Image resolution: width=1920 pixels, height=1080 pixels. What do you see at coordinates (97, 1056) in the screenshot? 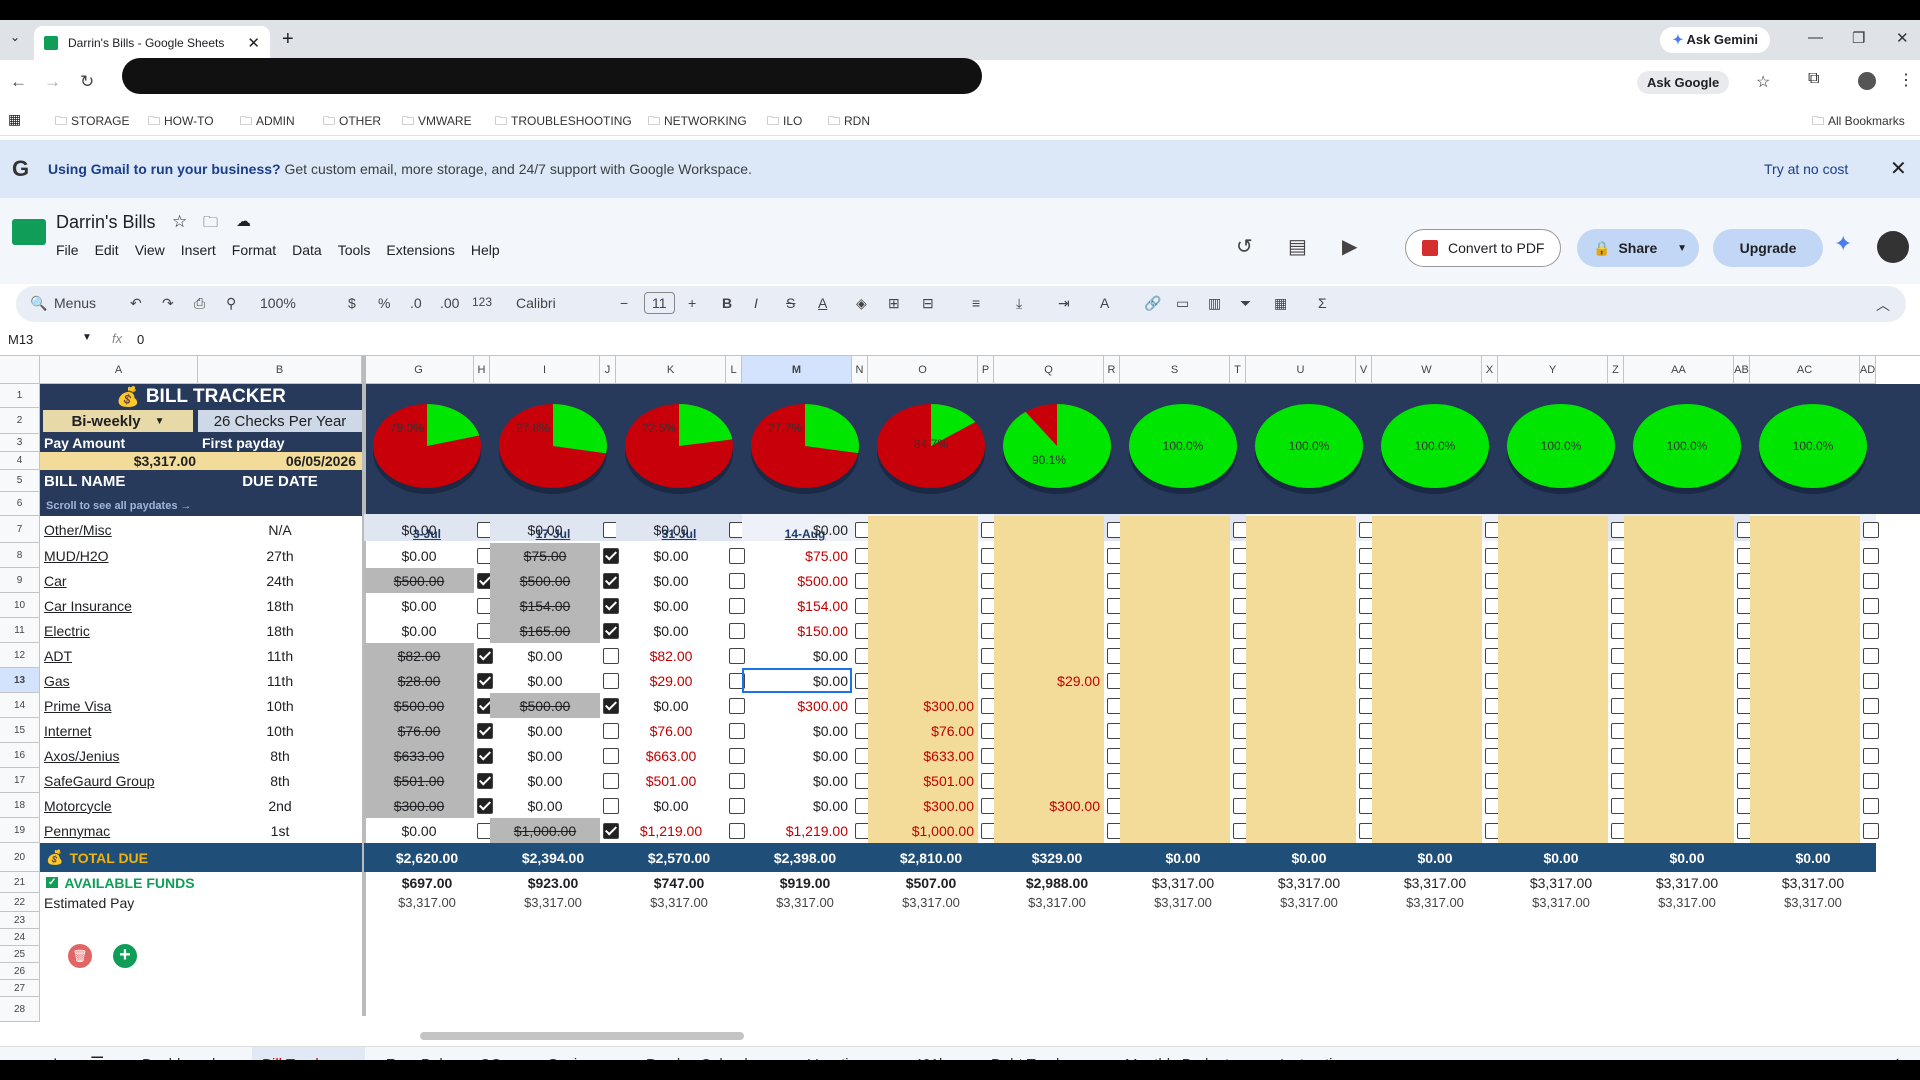
I see `all-sheets-icon: ☰` at bounding box center [97, 1056].